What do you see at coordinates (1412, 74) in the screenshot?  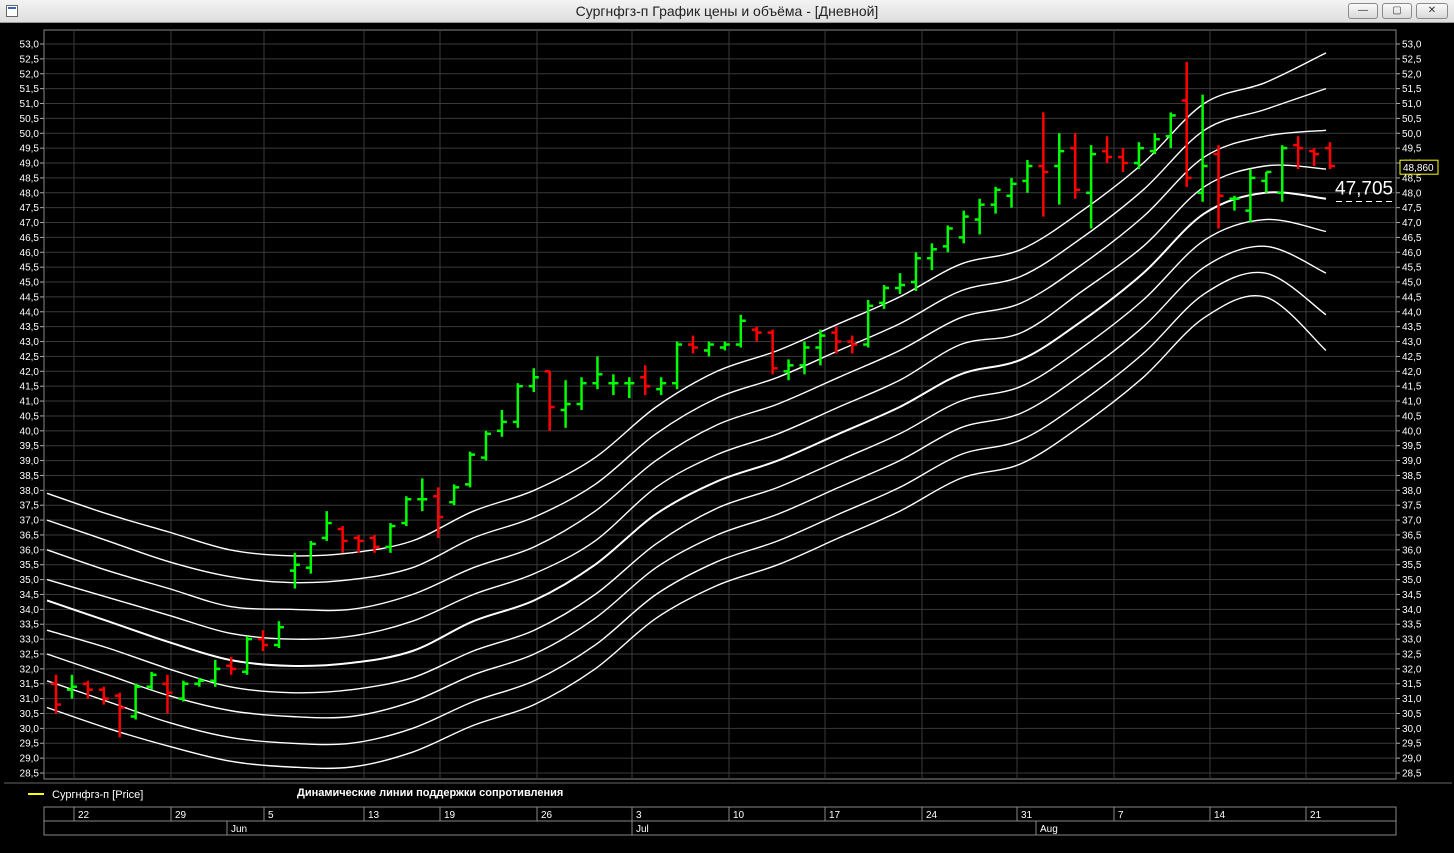 I see `y-tick-label-right: 52,0` at bounding box center [1412, 74].